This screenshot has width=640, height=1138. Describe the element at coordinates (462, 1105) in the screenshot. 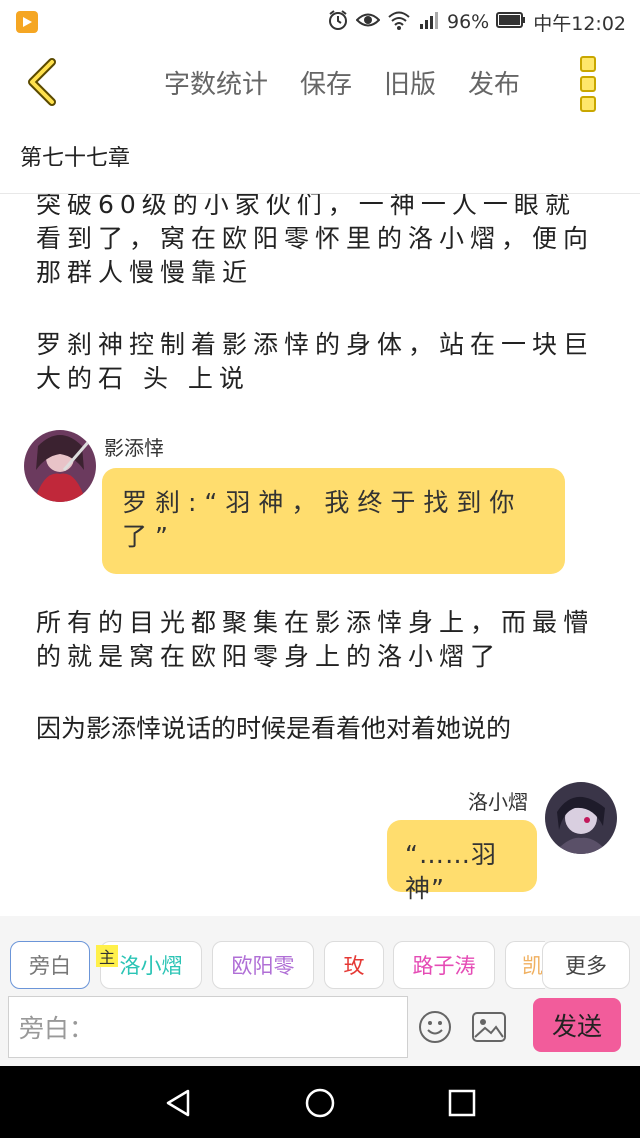

I see `recents-nav-icon` at that location.